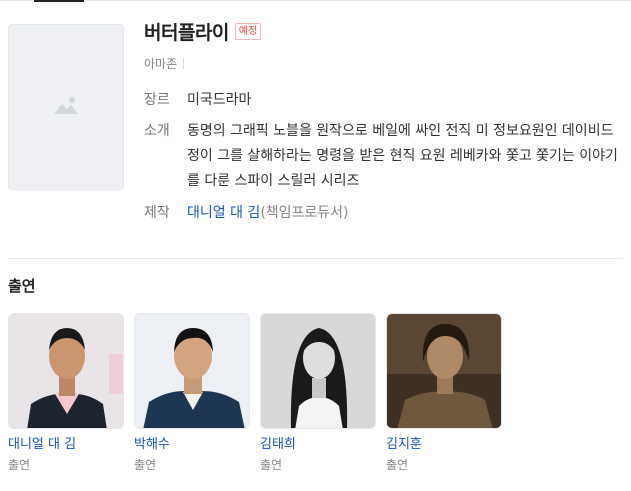 The height and width of the screenshot is (491, 631). Describe the element at coordinates (66, 444) in the screenshot. I see `cast-name: 대니얼 대 김` at that location.